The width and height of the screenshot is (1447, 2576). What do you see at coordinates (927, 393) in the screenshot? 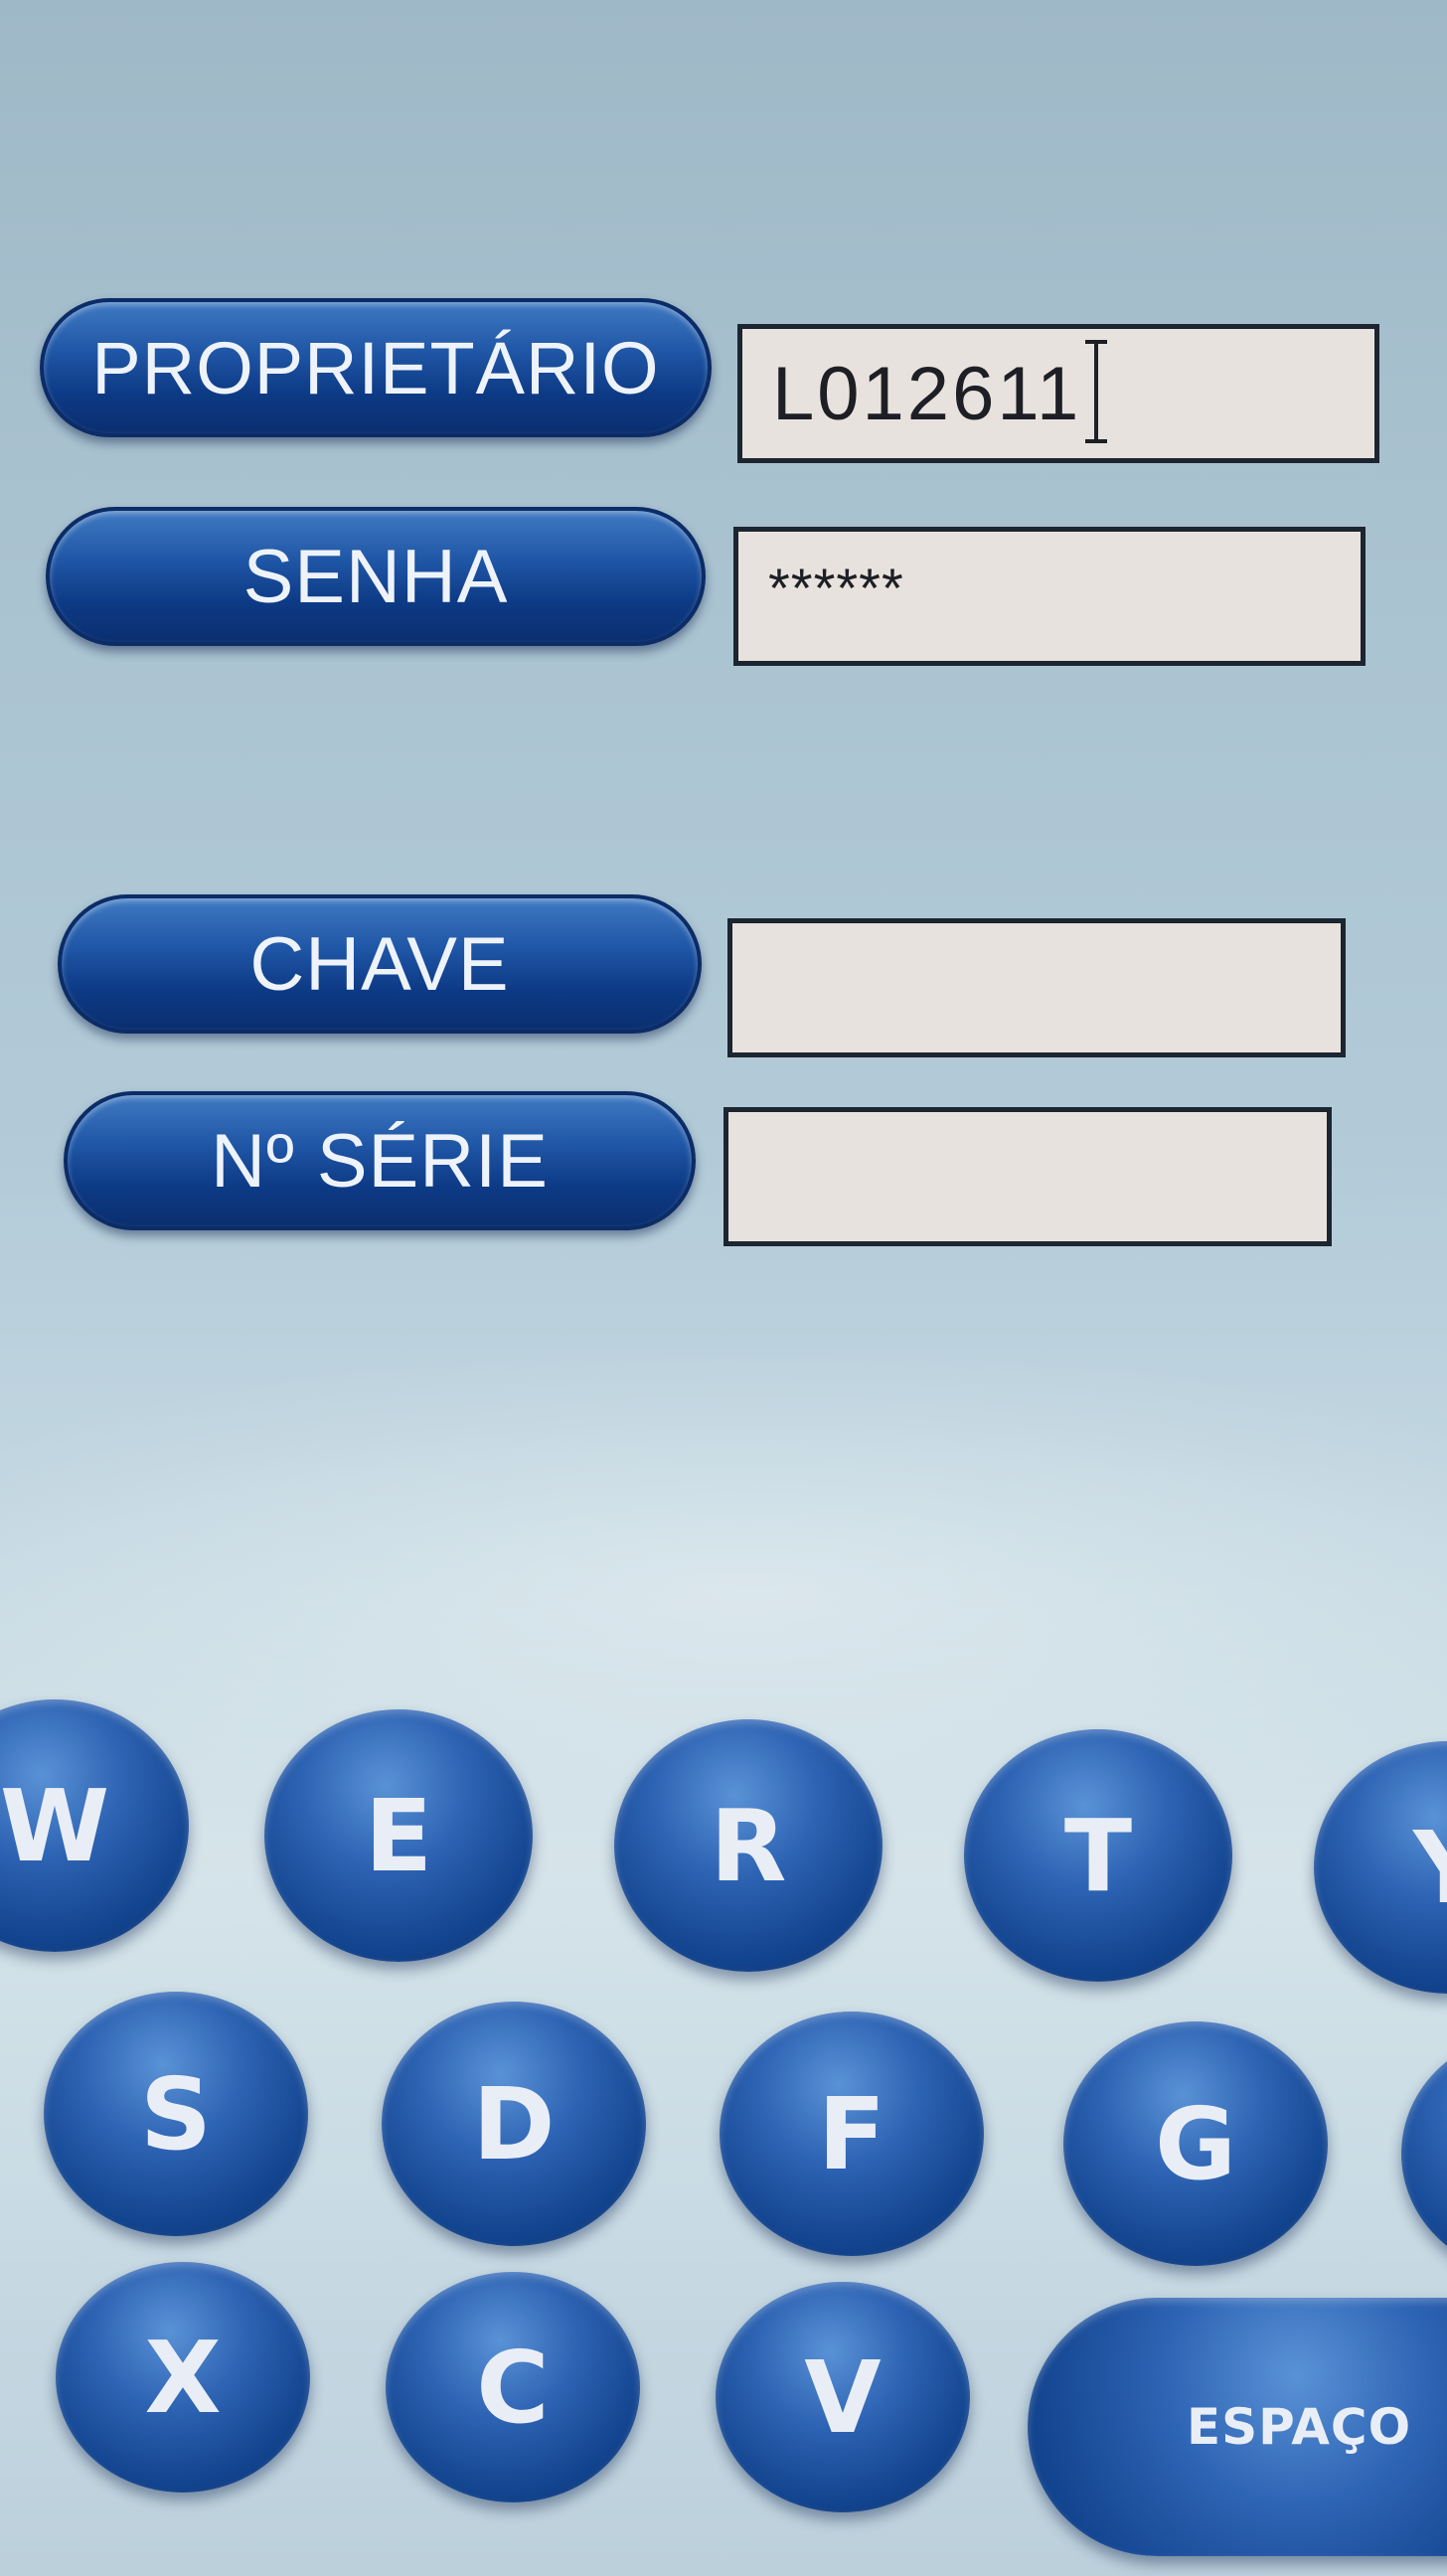
I see `proprietario-value: L012611` at bounding box center [927, 393].